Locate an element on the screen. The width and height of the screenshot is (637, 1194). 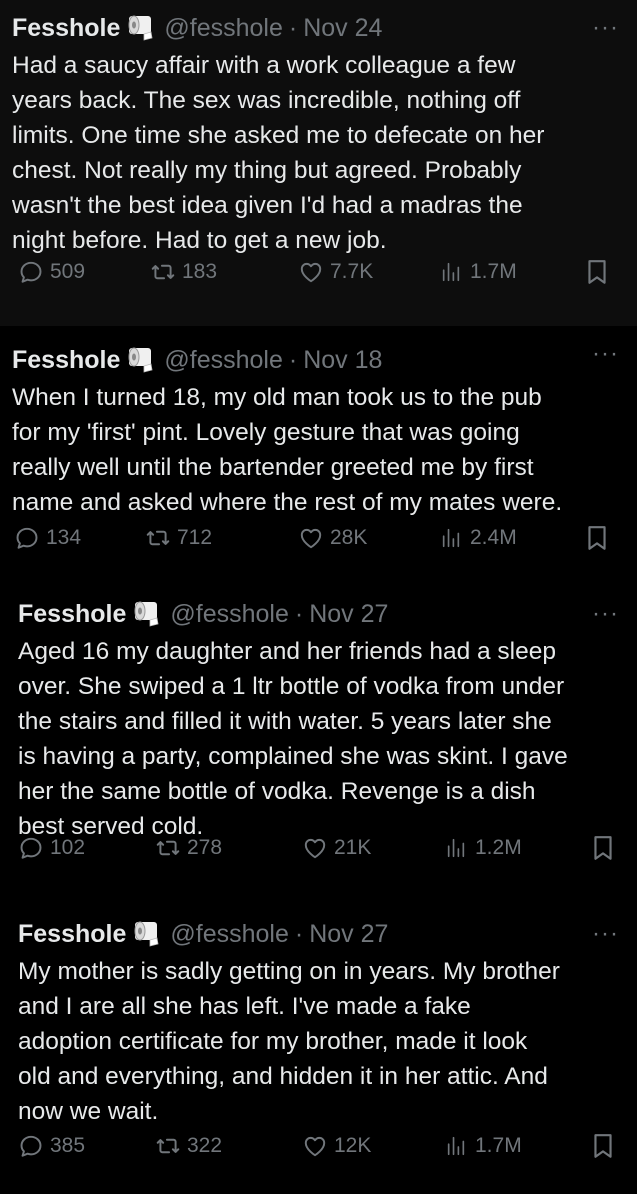
like-button: 12K is located at coordinates (336, 1146).